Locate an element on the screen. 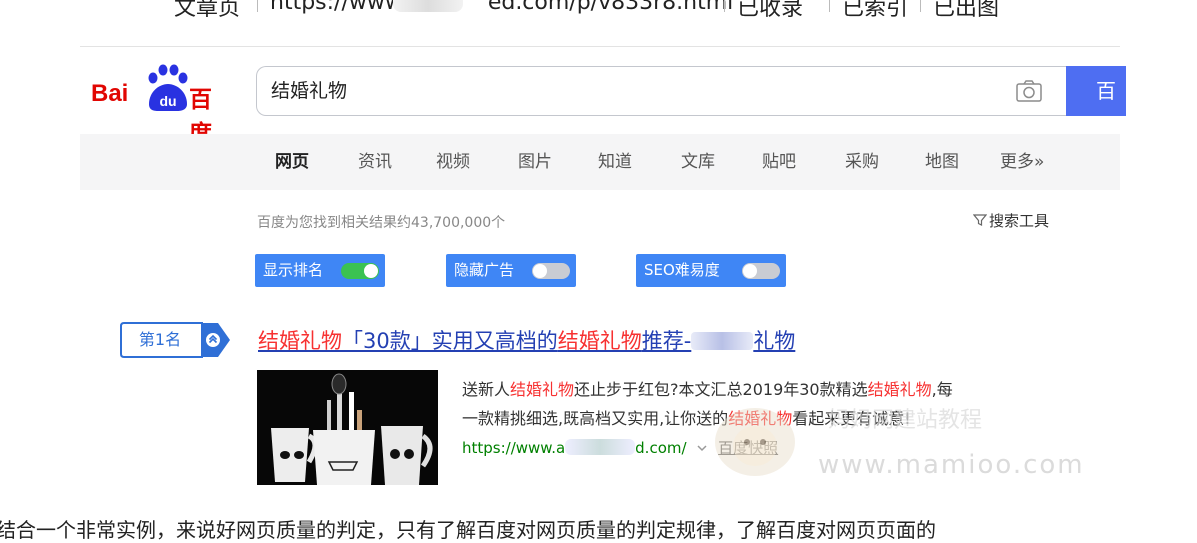  mugs-image is located at coordinates (347, 427).